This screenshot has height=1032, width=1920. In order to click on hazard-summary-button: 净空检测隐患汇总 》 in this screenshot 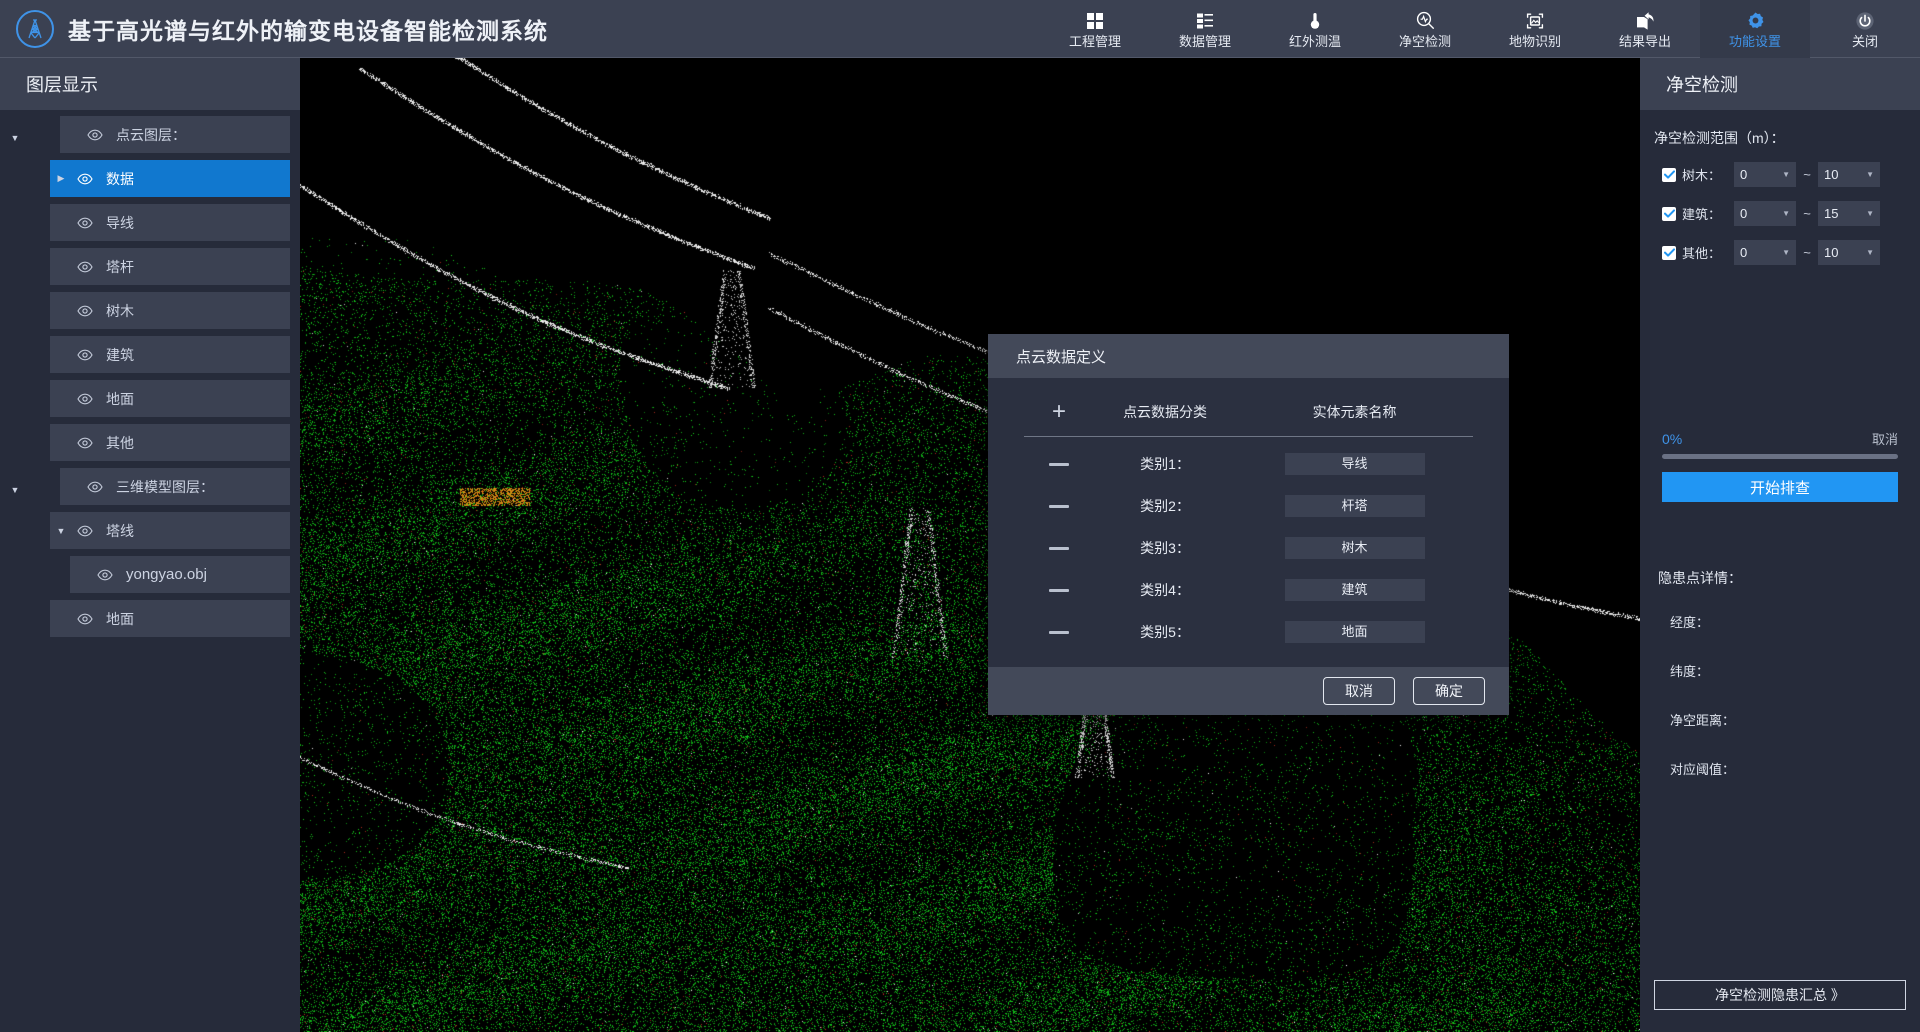, I will do `click(1780, 995)`.